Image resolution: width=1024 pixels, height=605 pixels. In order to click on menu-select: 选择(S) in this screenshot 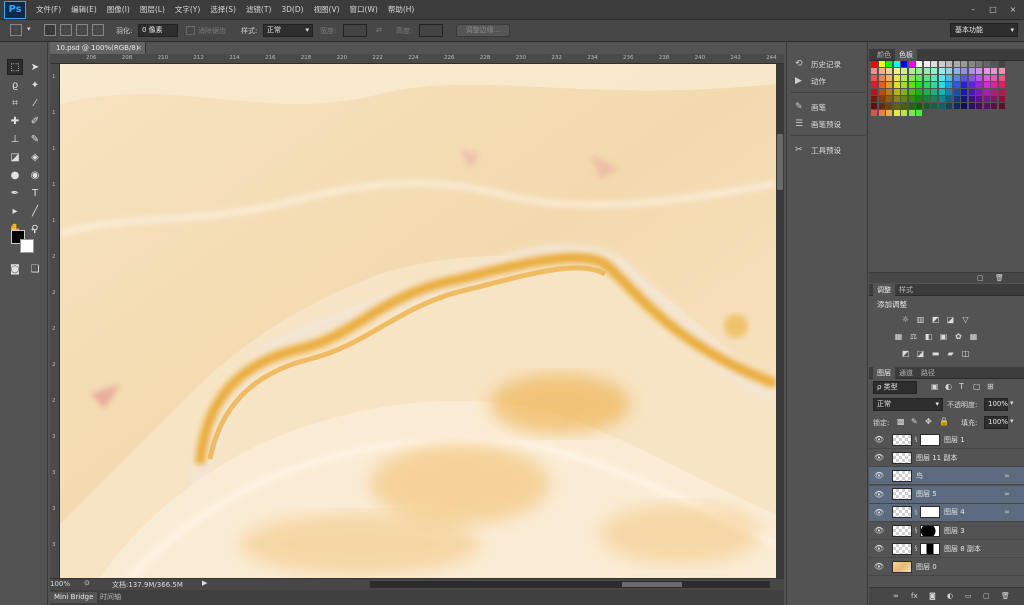, I will do `click(223, 9)`.